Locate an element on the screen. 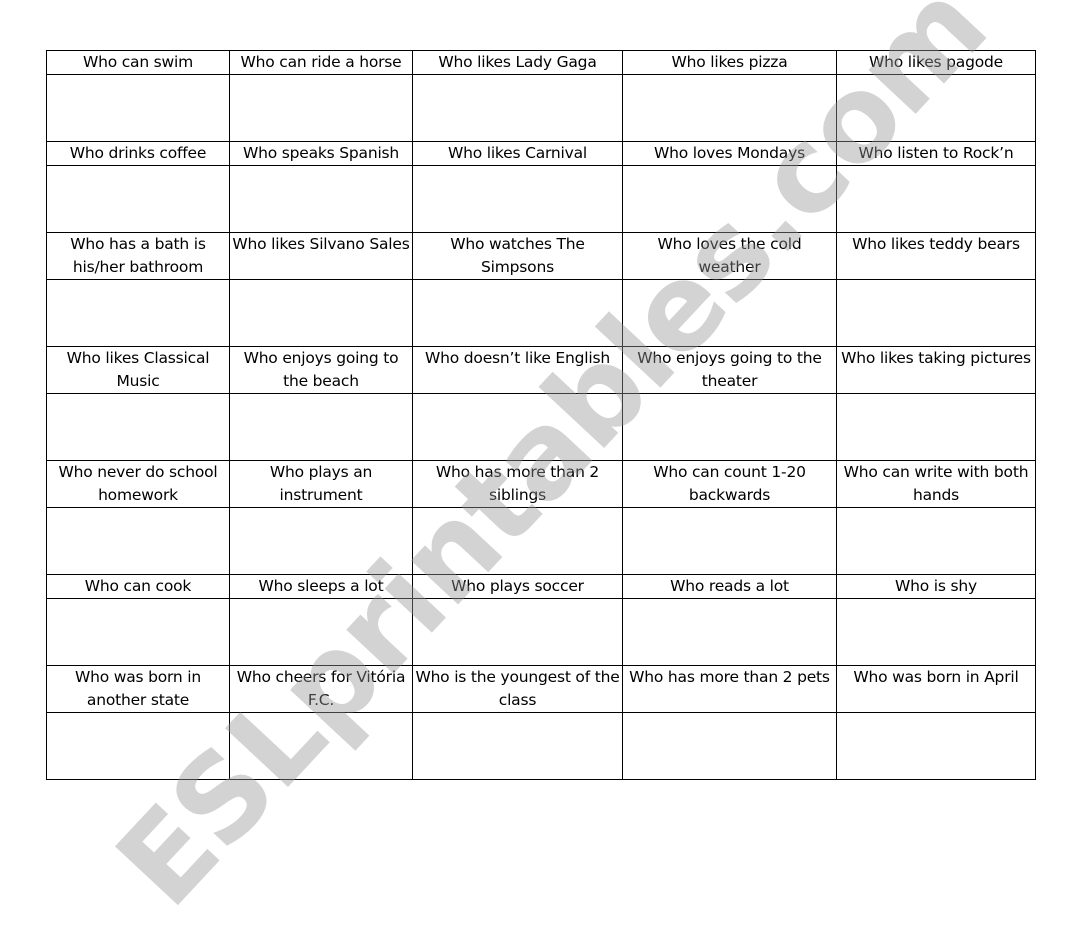 This screenshot has width=1086, height=932. prompt-cell: Who has a bath is his/her bathroom is located at coordinates (138, 256).